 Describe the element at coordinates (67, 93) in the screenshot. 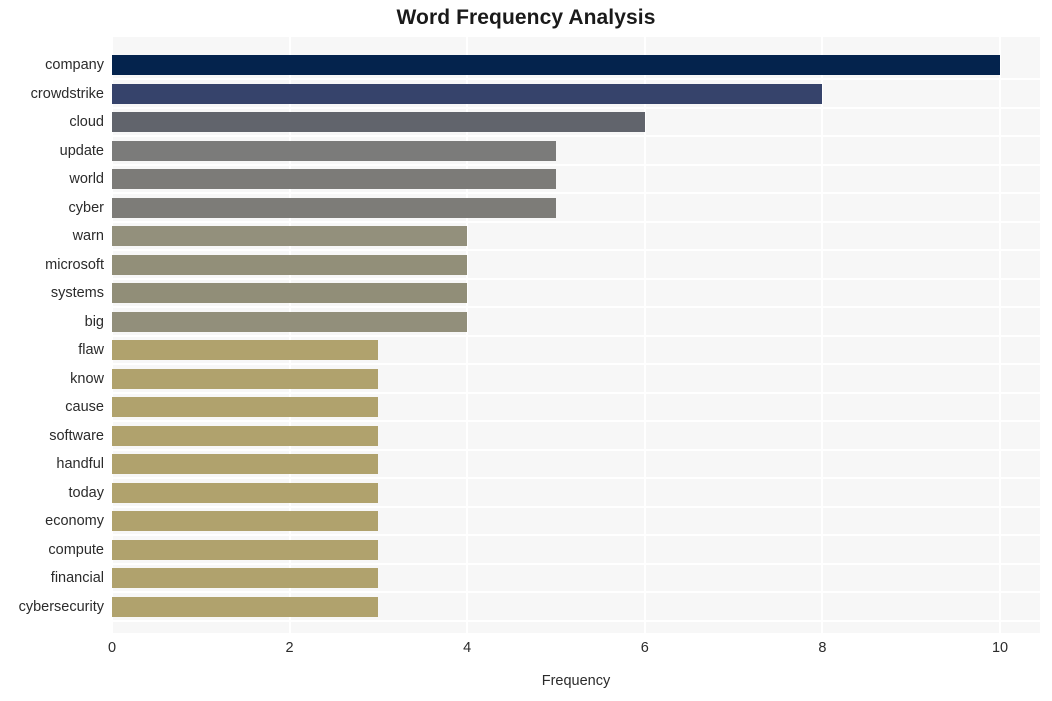

I see `y-axis-tick-label: crowdstrike` at that location.